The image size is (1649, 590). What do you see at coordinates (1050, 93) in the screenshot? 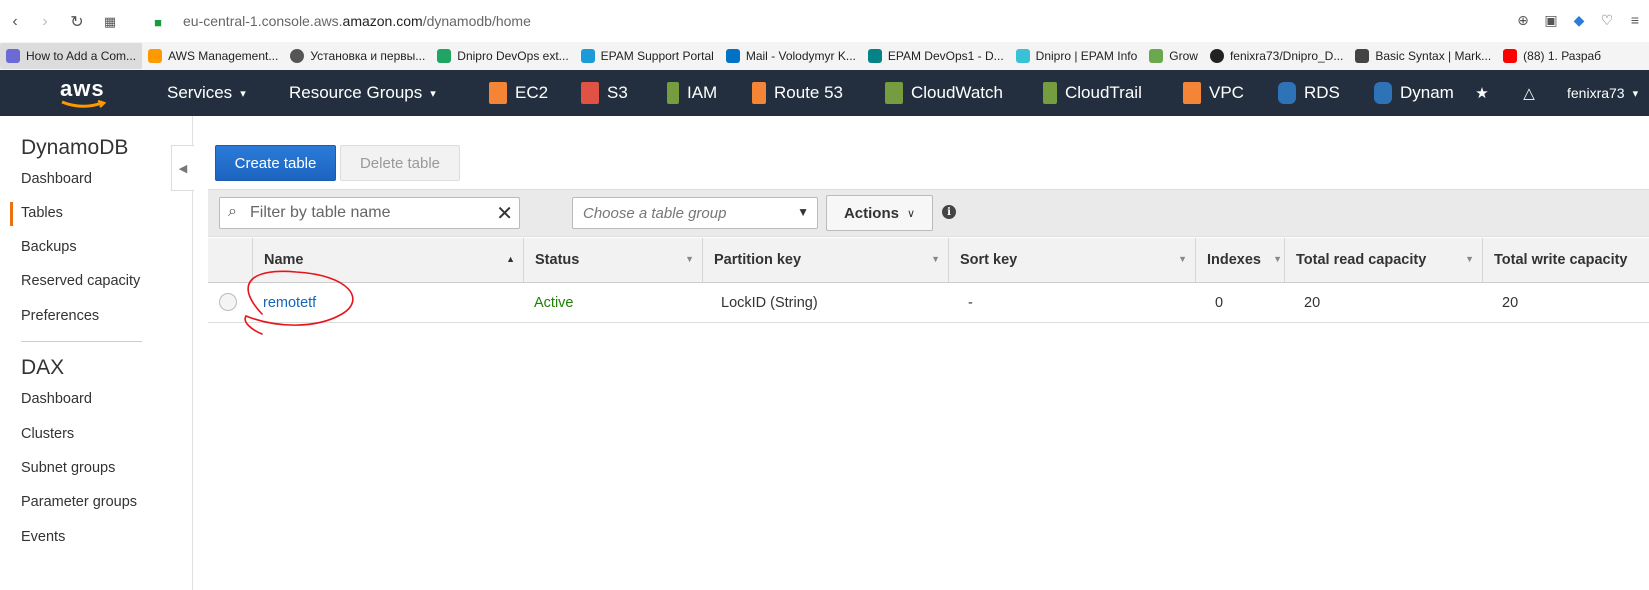
I see `cloudtrail-icon` at bounding box center [1050, 93].